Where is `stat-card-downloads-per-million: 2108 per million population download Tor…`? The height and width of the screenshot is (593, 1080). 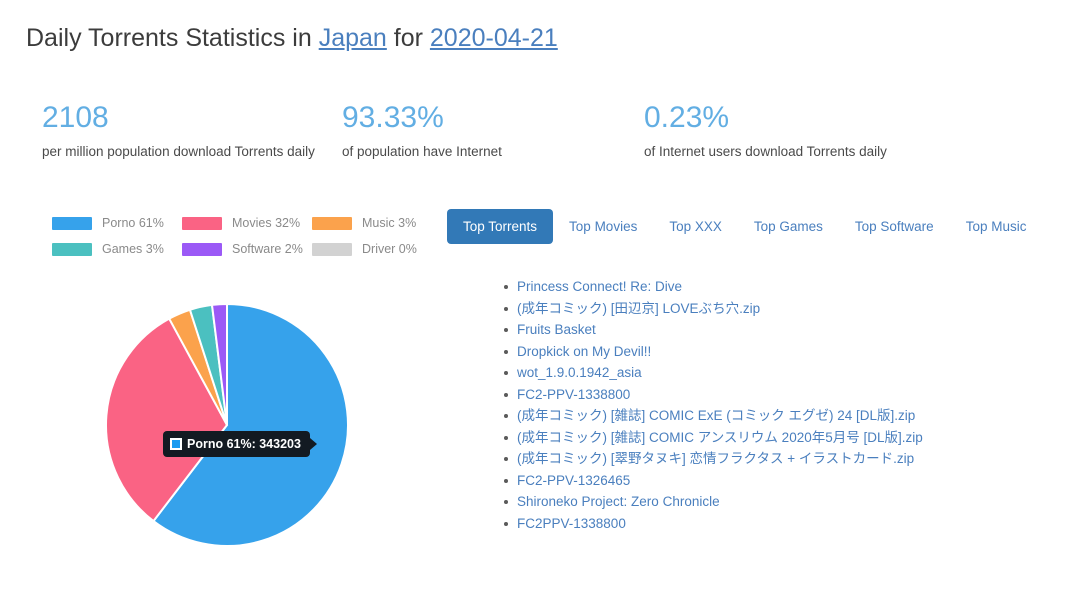 stat-card-downloads-per-million: 2108 per million population download Tor… is located at coordinates (192, 131).